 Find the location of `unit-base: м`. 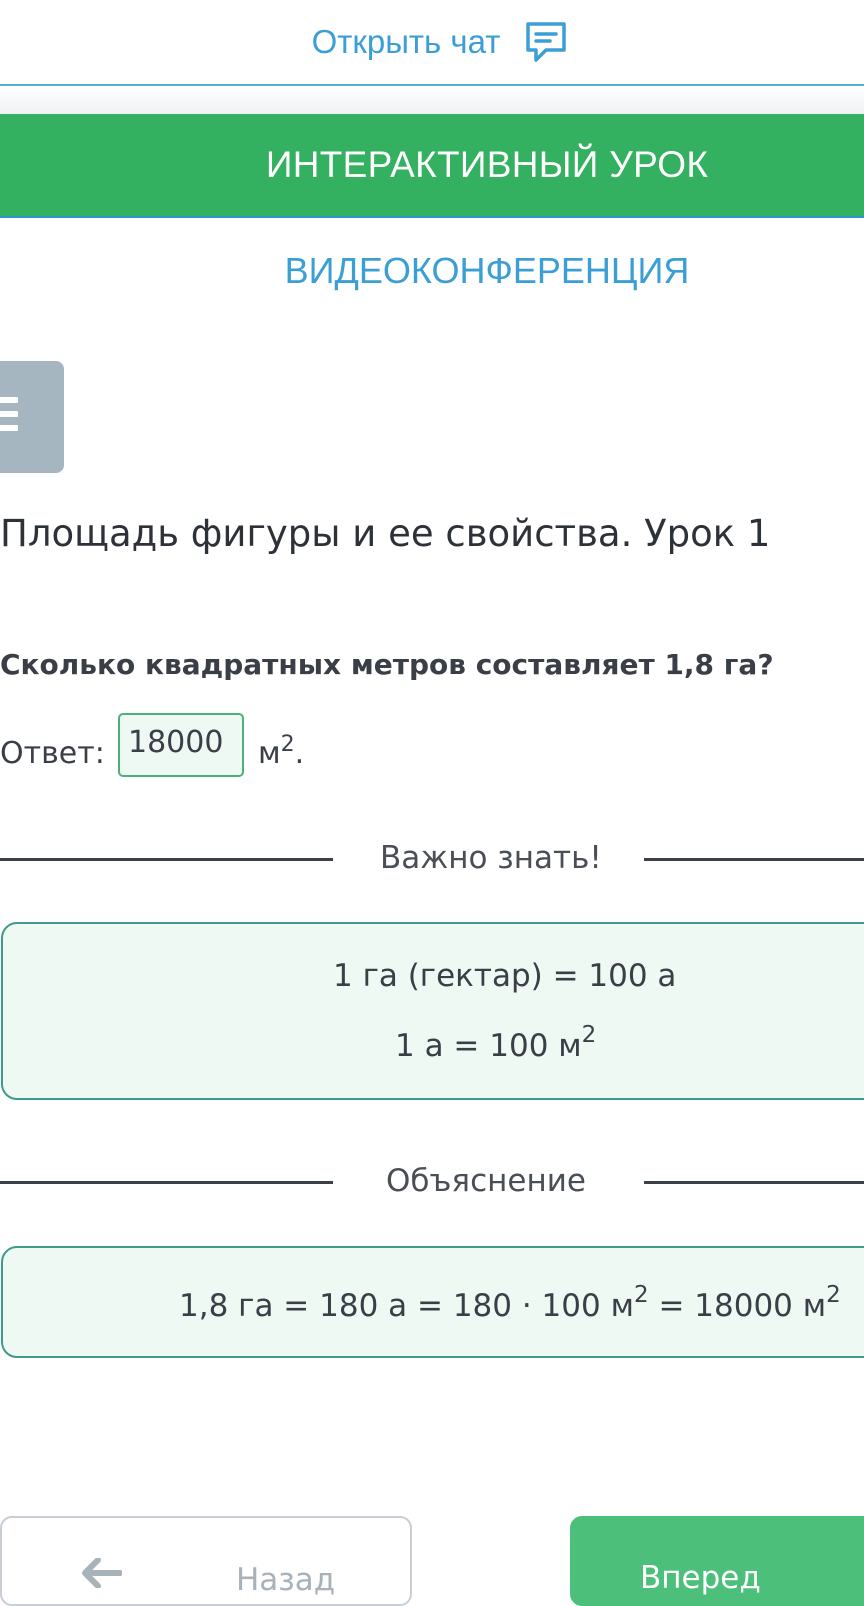

unit-base: м is located at coordinates (269, 753).